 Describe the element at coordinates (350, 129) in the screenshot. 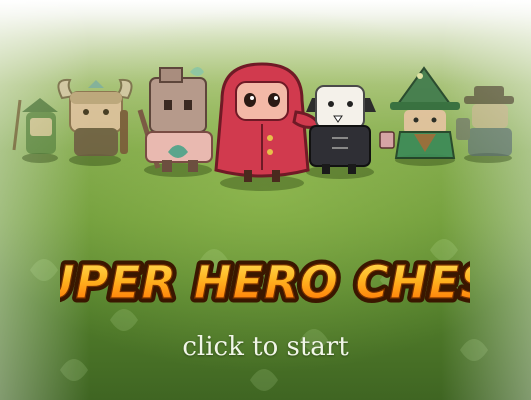

I see `vampire-character-icon` at that location.